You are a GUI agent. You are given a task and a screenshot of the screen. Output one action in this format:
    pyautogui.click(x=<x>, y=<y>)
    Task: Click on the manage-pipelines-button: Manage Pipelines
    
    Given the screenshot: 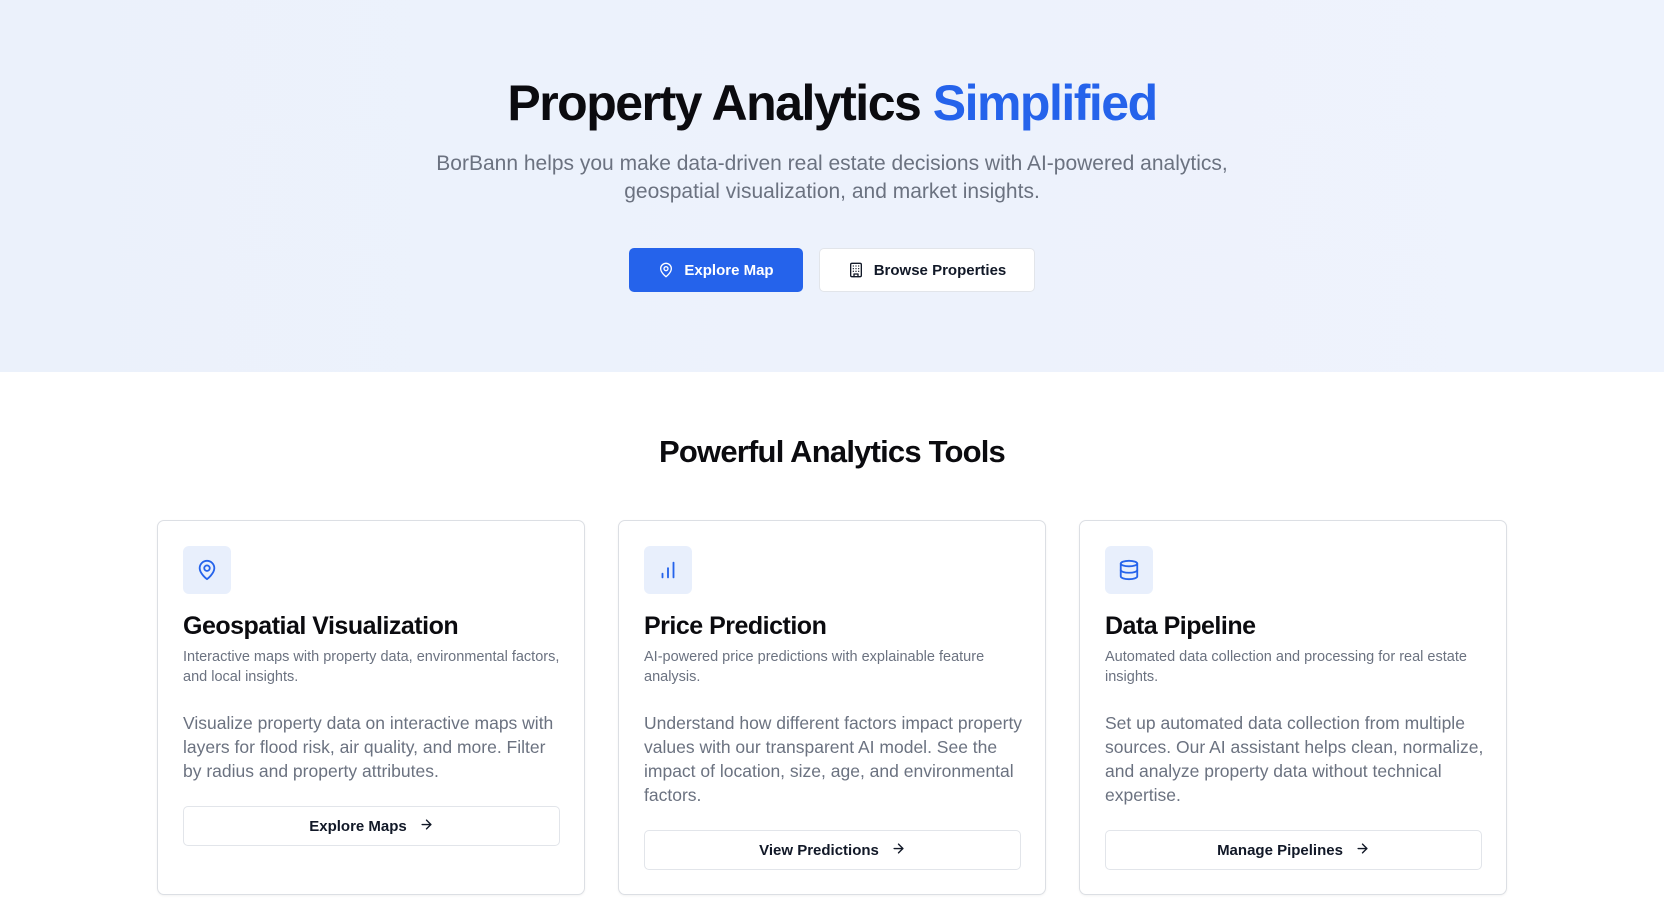 What is the action you would take?
    pyautogui.click(x=1293, y=850)
    